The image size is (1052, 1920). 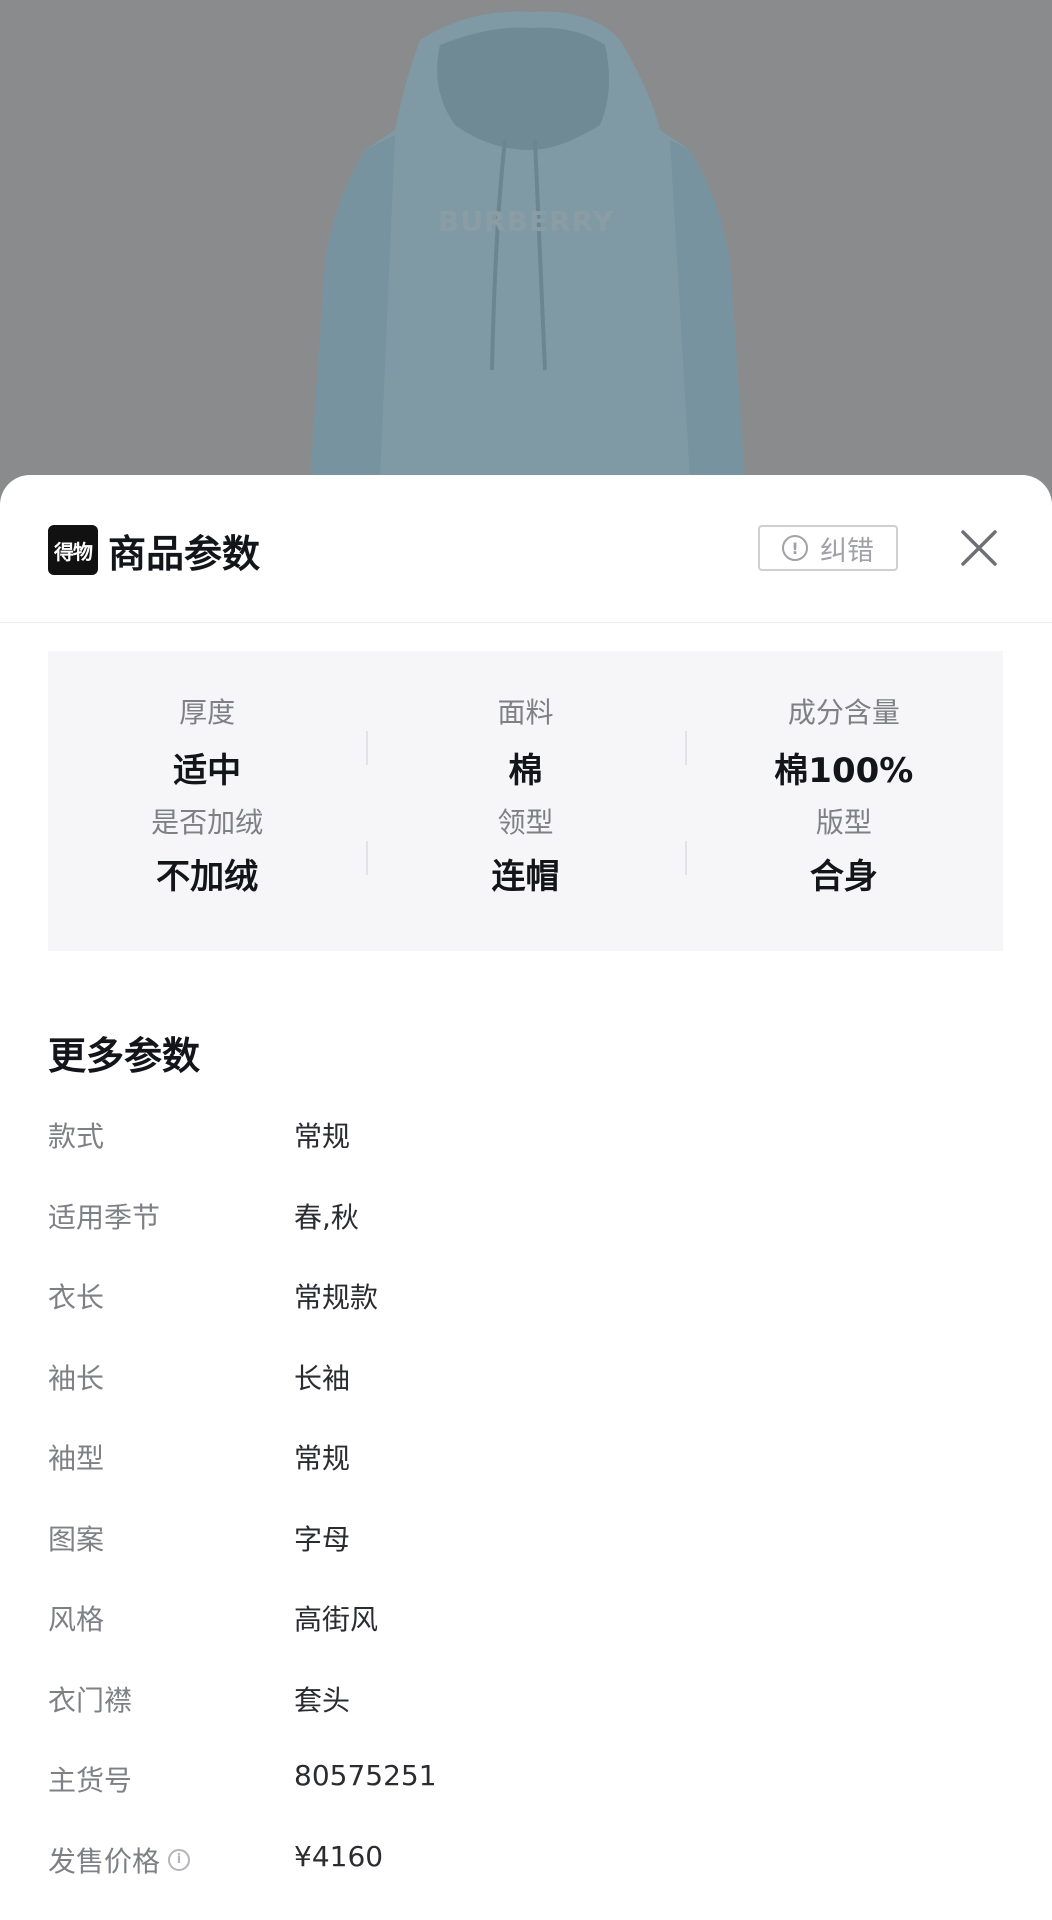 I want to click on param-row: 图案 字母, so click(x=525, y=1558).